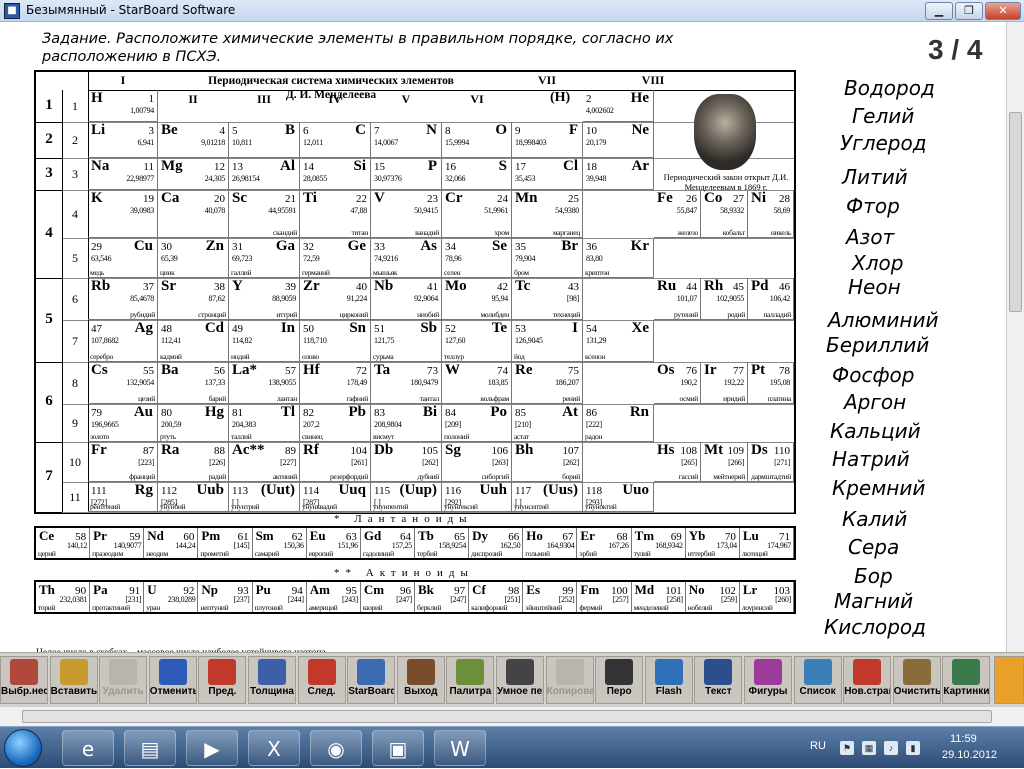 Image resolution: width=1024 pixels, height=769 pixels. I want to click on atomic-mass: 162,50, so click(510, 545).